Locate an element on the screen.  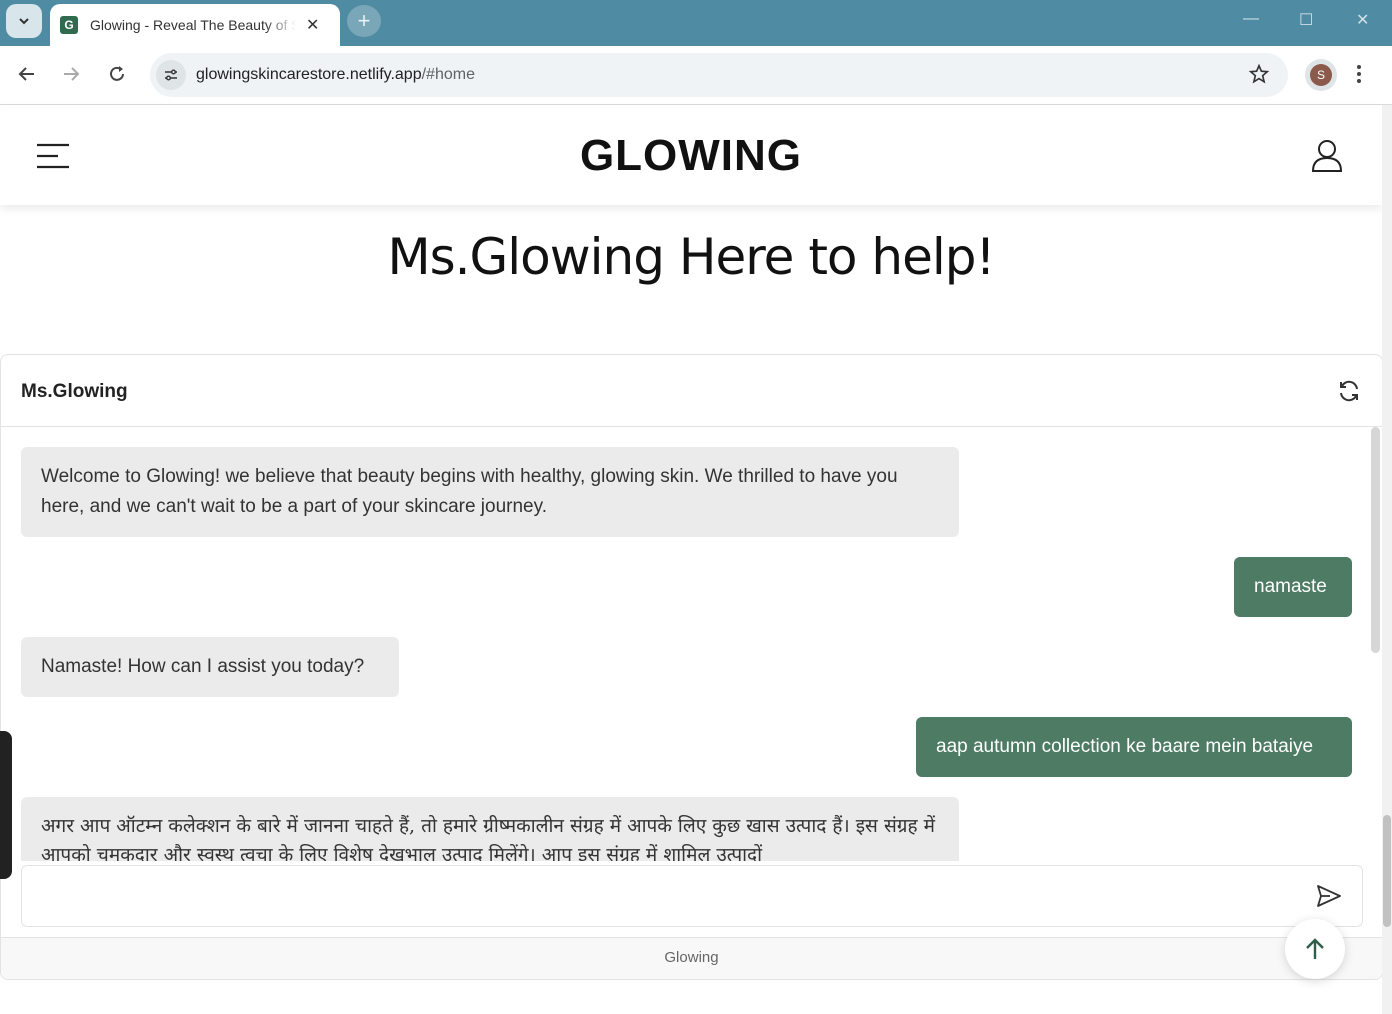
chevron-down-icon is located at coordinates (24, 21).